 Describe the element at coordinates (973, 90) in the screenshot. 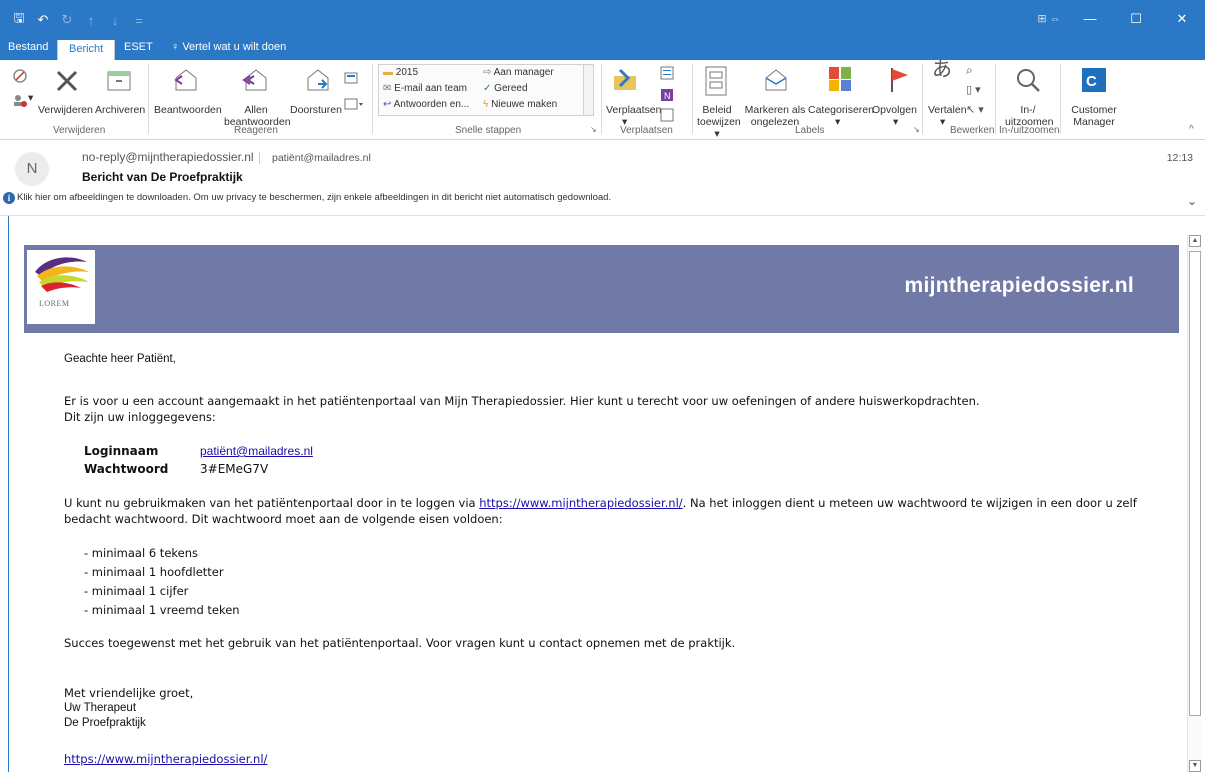

I see `related-icon: ▯ ▾` at that location.